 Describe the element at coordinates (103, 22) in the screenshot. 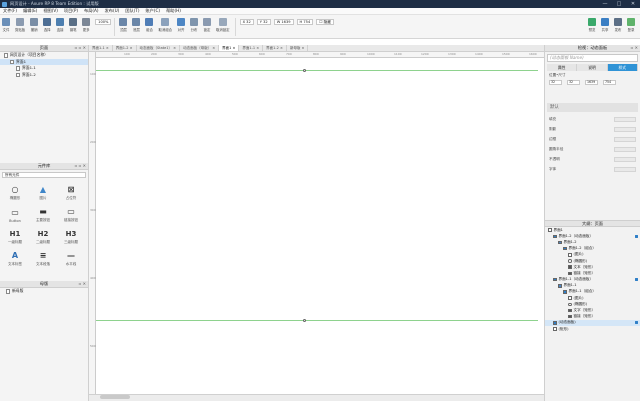

I see `zoom-select: 100%` at that location.